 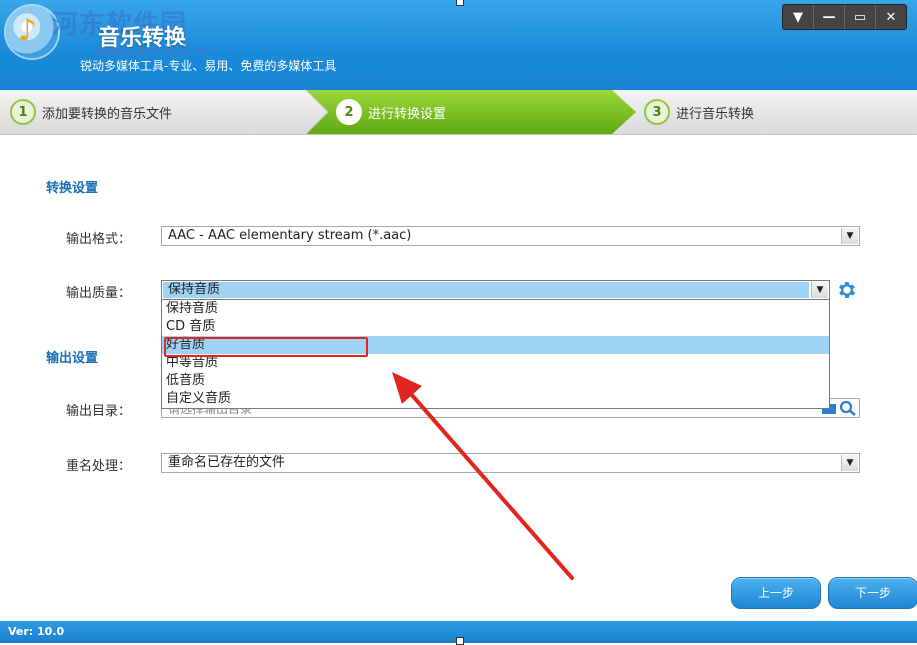 I want to click on step-3-label: 进行音乐转换, so click(x=715, y=114).